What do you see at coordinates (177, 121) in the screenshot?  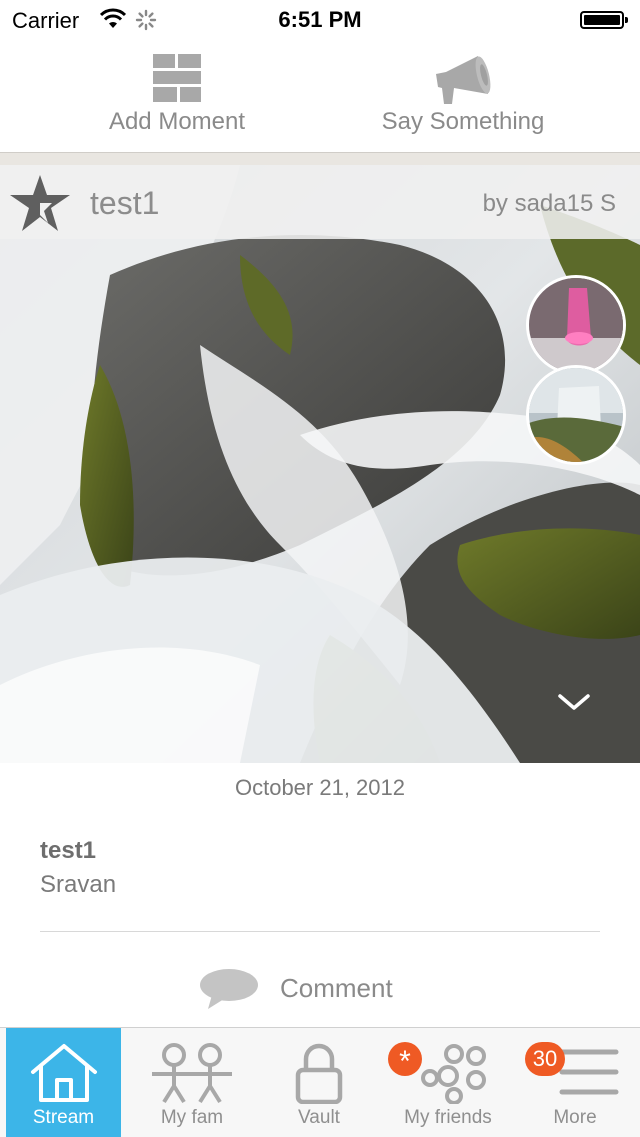 I see `add-moment-label: Add Moment` at bounding box center [177, 121].